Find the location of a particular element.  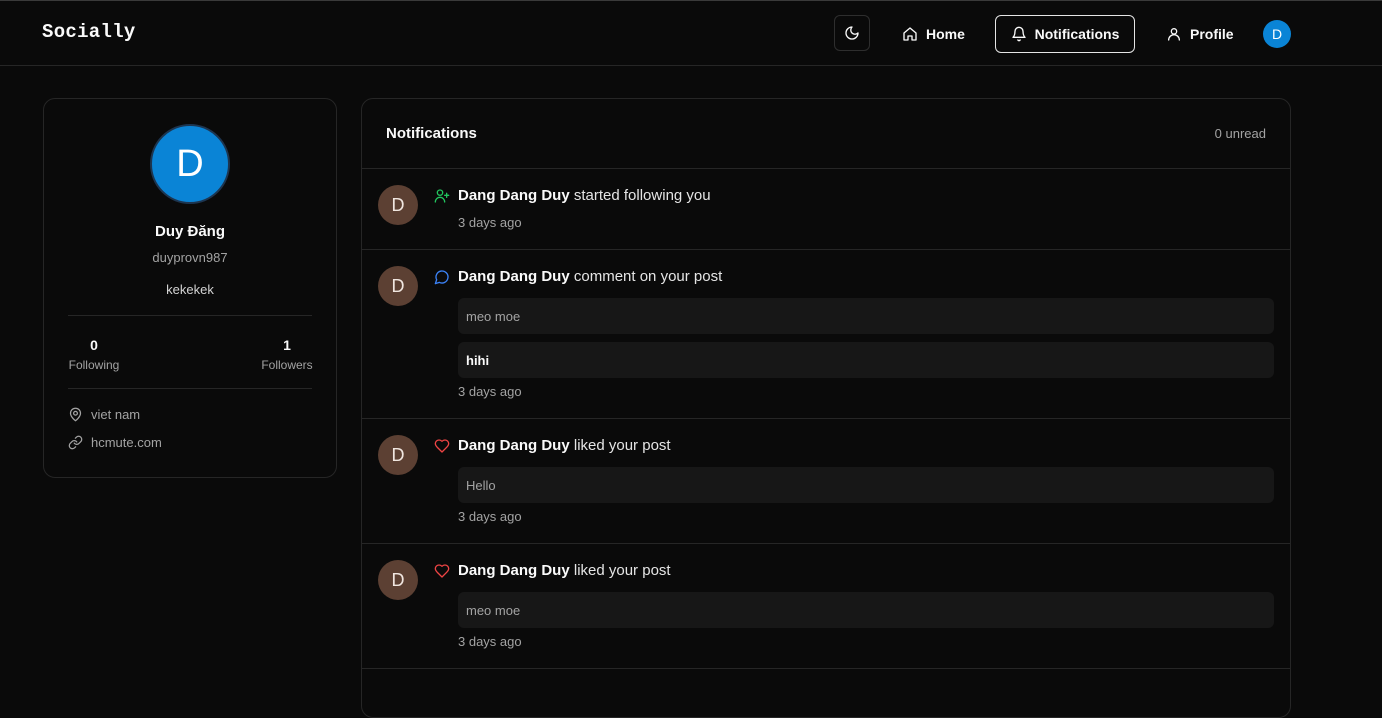

followers-count: 1 is located at coordinates (287, 345).